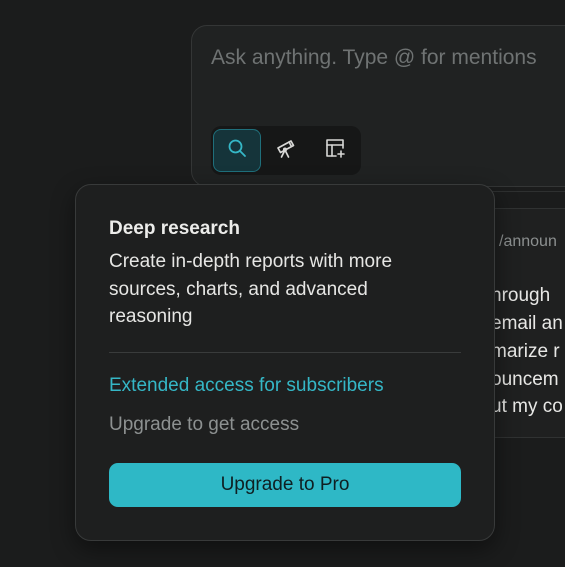  I want to click on card-line: hrough, so click(521, 295).